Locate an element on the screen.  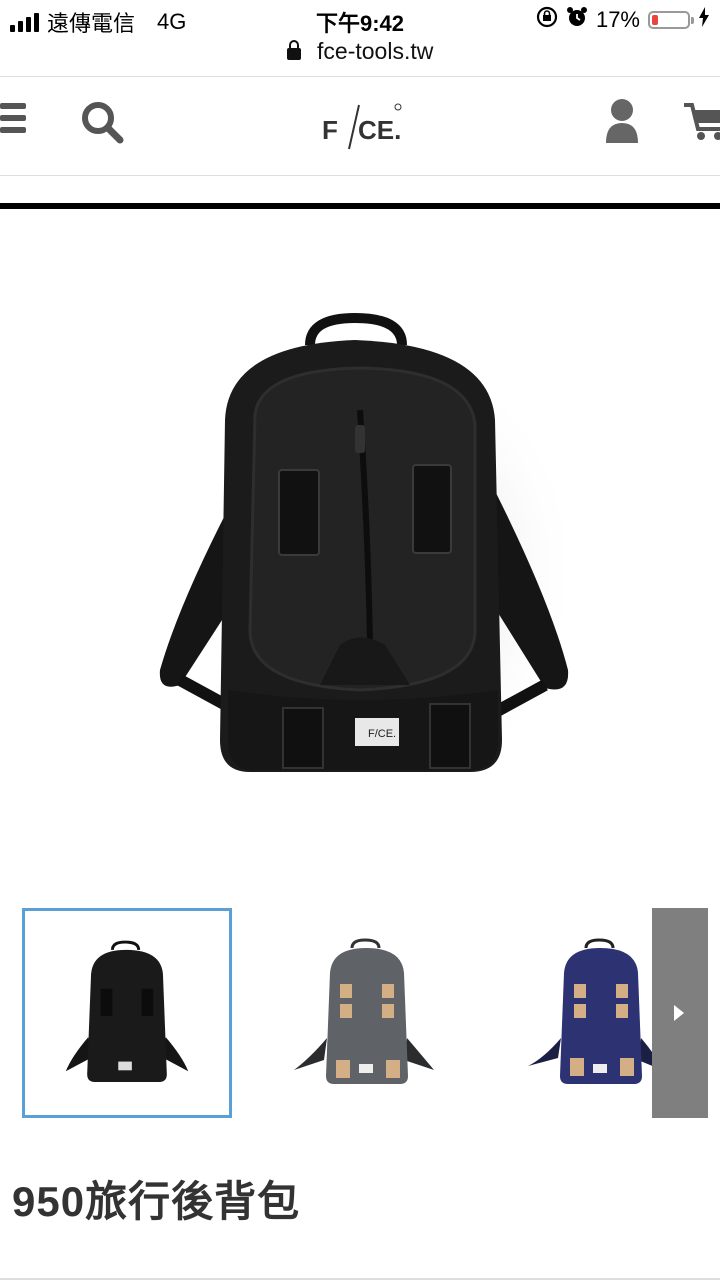
brand-logo: F CE. is located at coordinates (362, 127).